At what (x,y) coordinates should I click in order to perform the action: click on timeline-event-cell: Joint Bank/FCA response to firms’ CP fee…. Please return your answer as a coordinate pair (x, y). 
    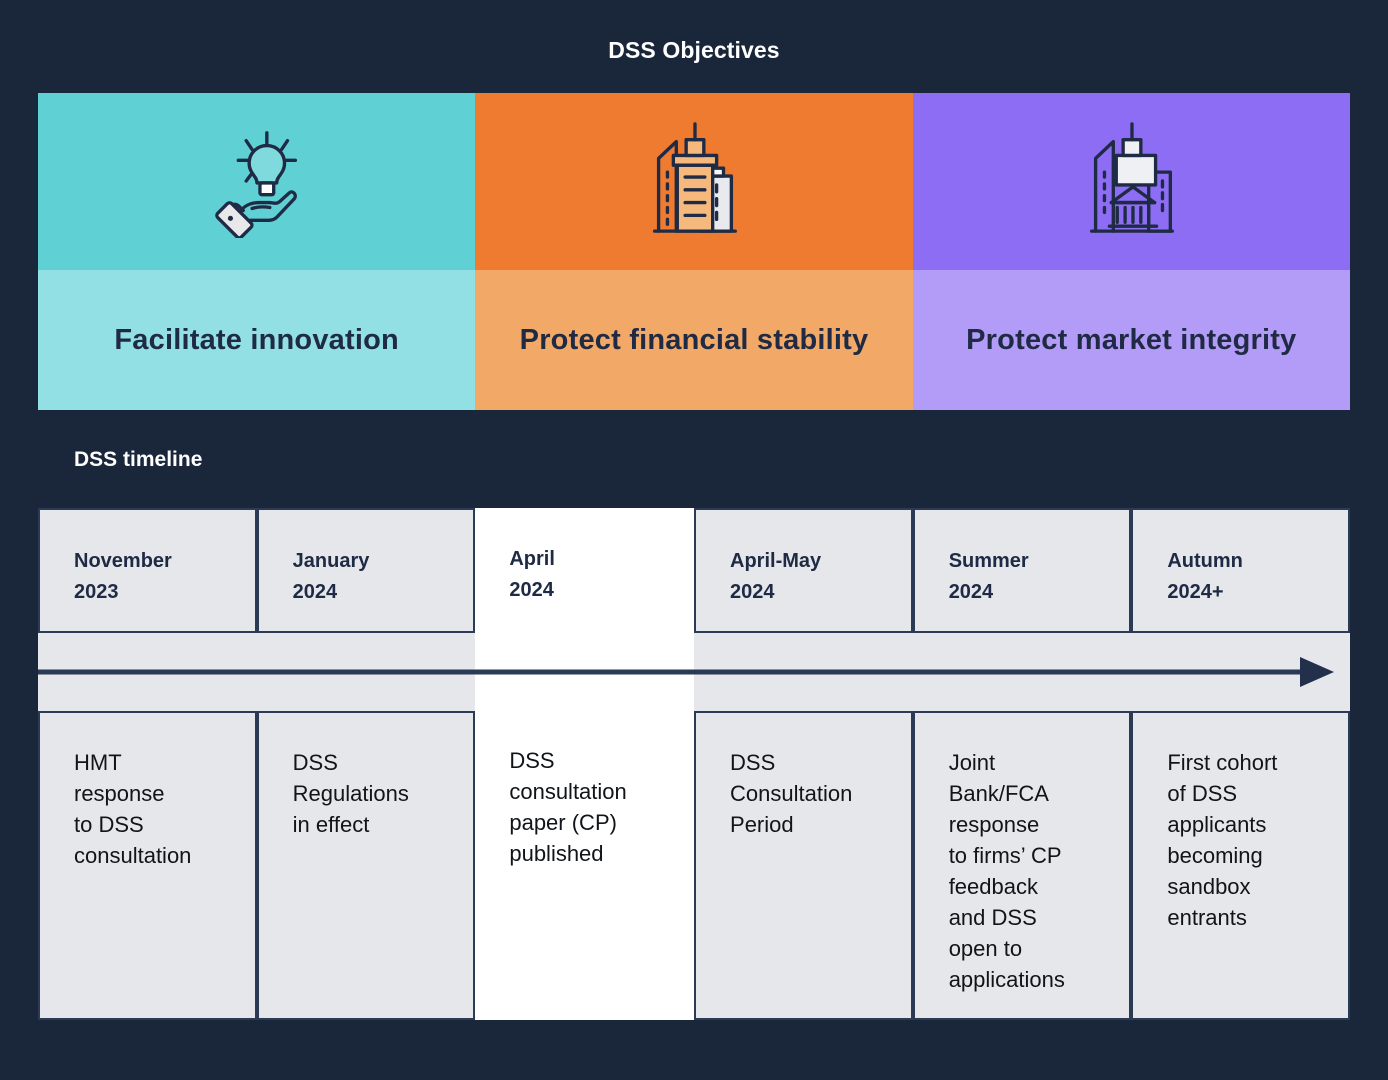
    Looking at the image, I should click on (1022, 865).